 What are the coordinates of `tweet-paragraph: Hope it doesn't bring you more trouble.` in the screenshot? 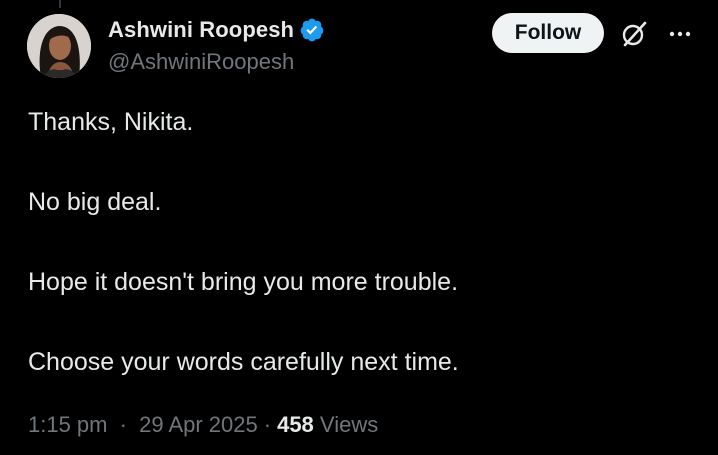 It's located at (243, 282).